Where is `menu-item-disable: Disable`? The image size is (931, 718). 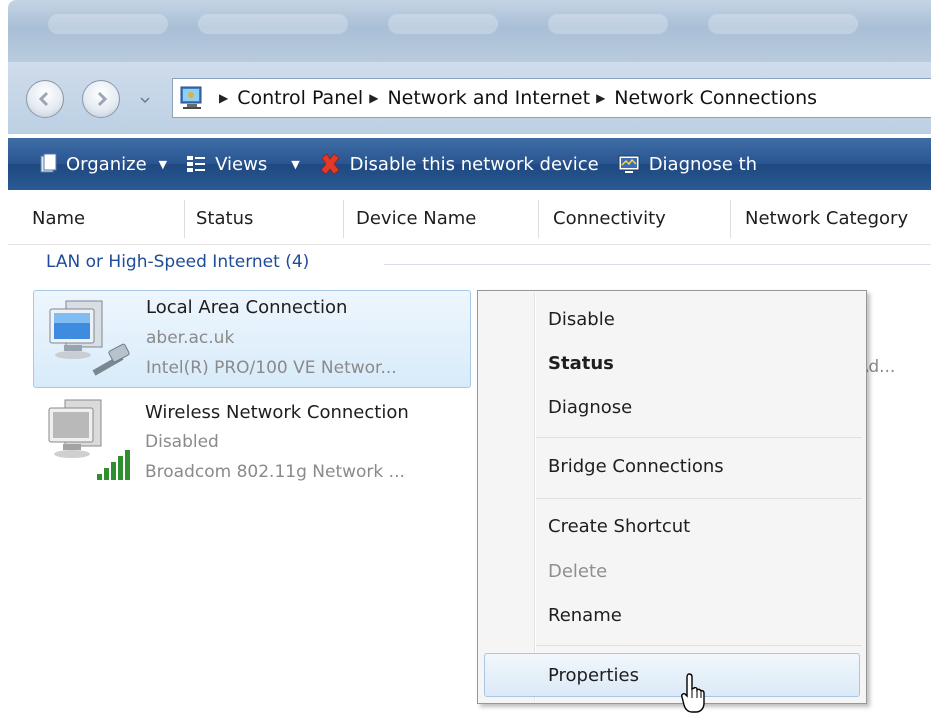
menu-item-disable: Disable is located at coordinates (581, 319).